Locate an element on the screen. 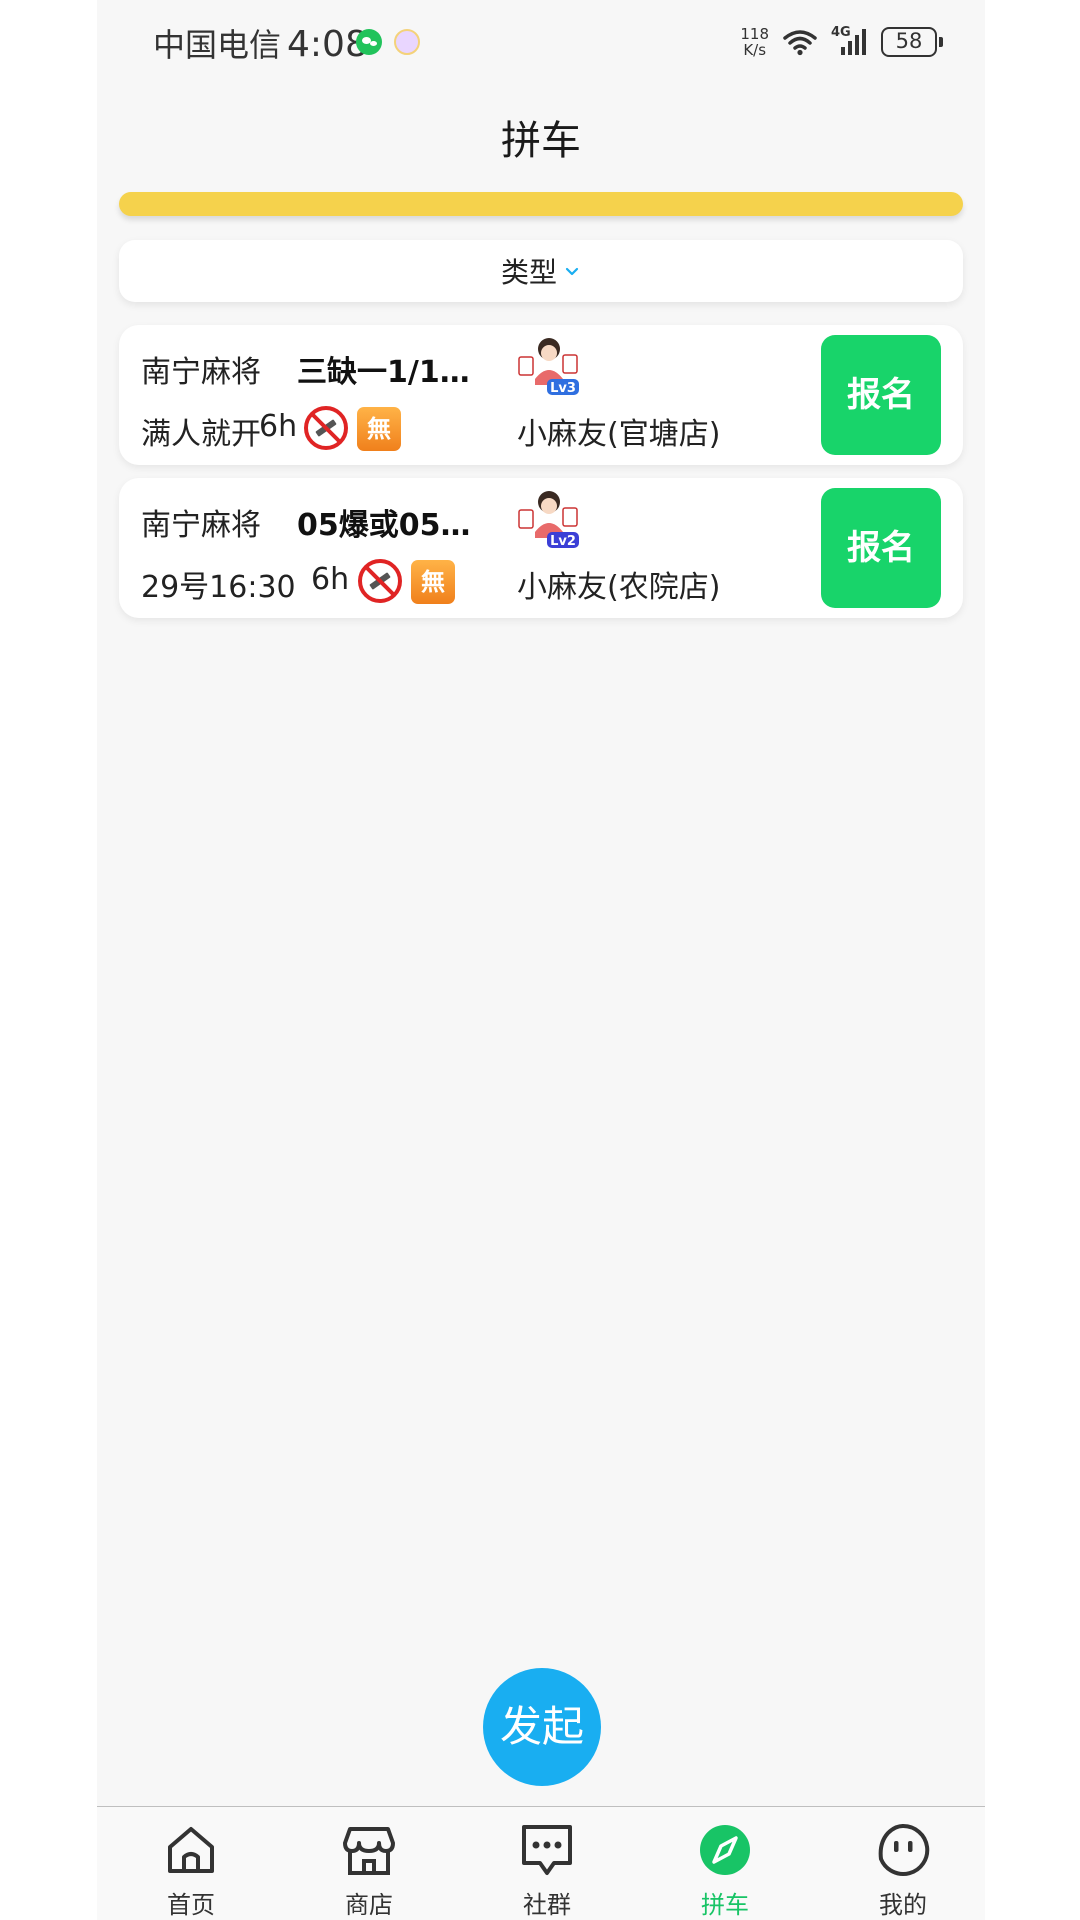 The image size is (1080, 1920). status-indicators: 118 K/s 4G 58 is located at coordinates (841, 42).